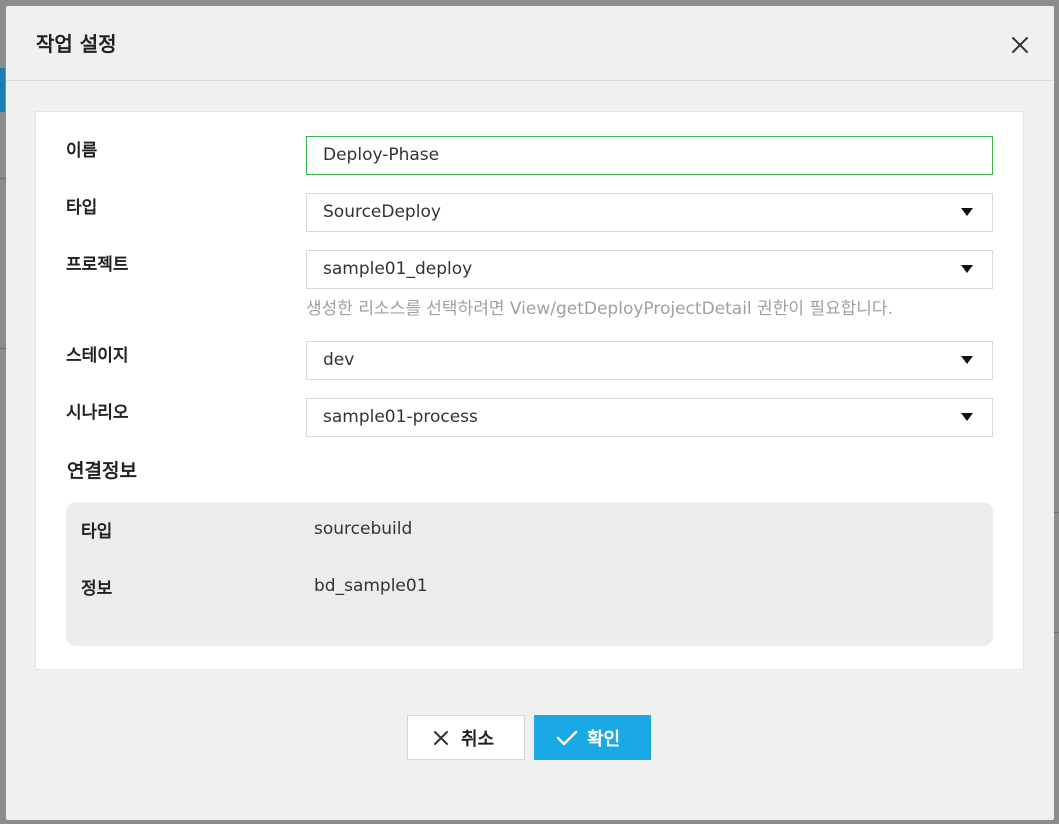 This screenshot has height=824, width=1059. I want to click on type-select-value: SourceDeploy, so click(382, 212).